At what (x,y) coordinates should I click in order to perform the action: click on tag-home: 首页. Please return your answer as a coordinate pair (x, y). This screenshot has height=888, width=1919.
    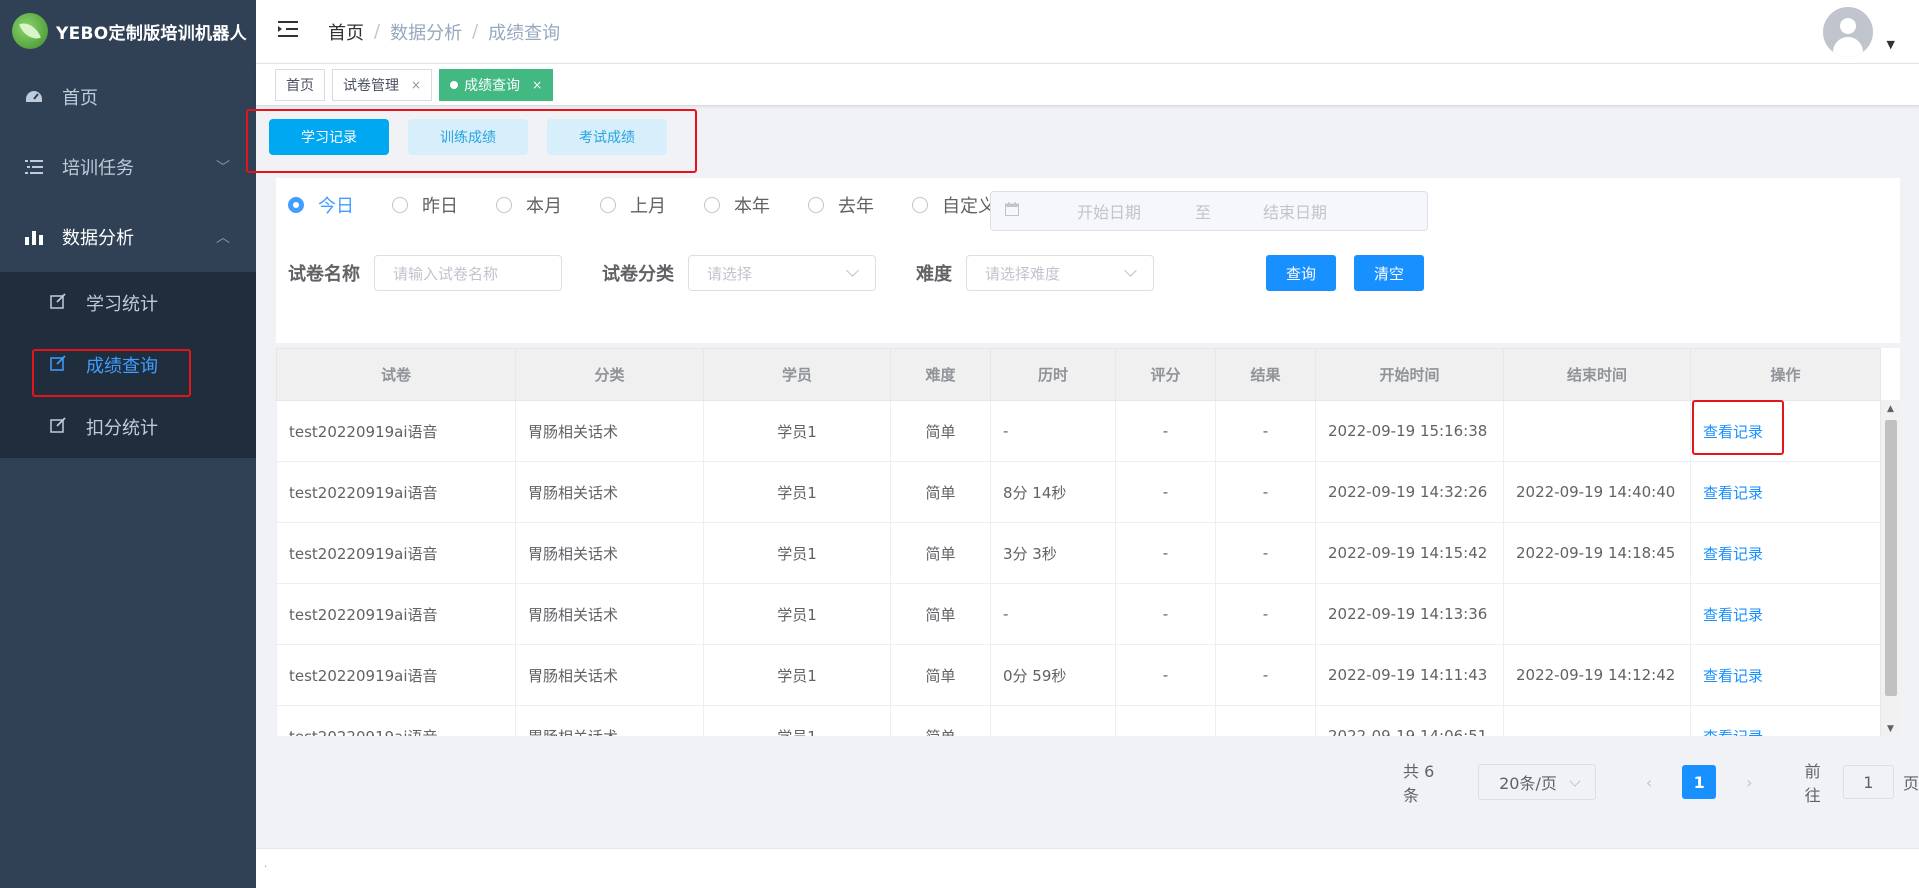
    Looking at the image, I should click on (300, 84).